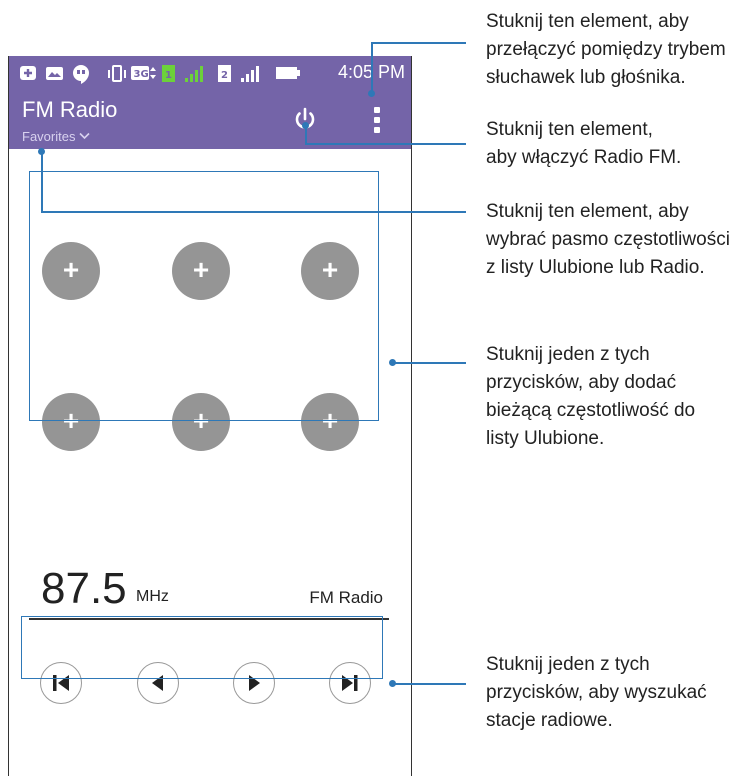  I want to click on 3g-icon: 3G, so click(145, 75).